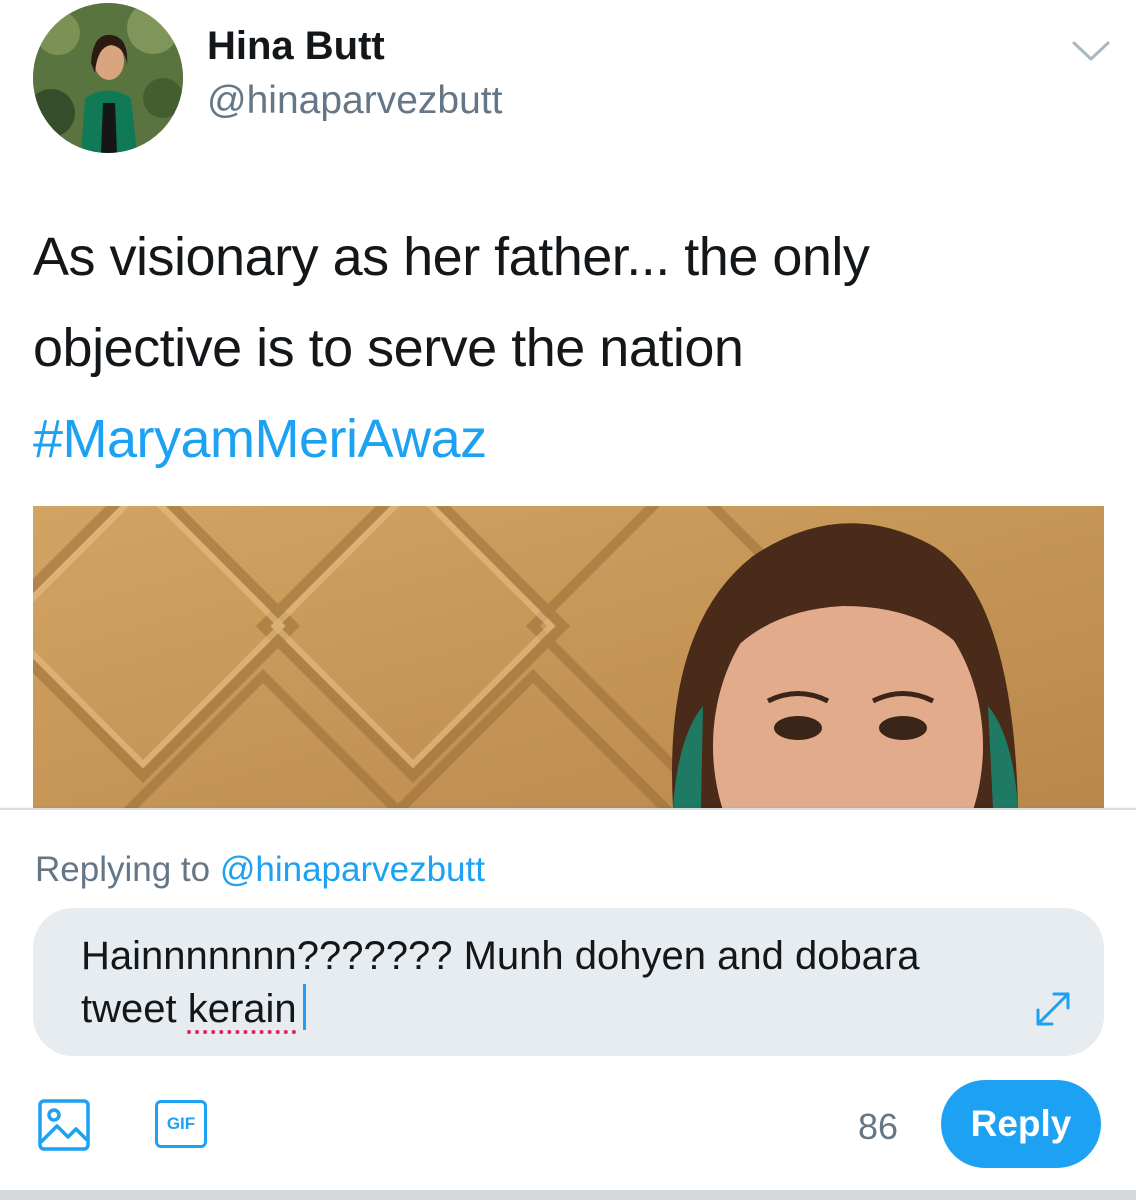 This screenshot has width=1136, height=1202. What do you see at coordinates (354, 101) in the screenshot?
I see `author-handle: @hinaparvezbutt` at bounding box center [354, 101].